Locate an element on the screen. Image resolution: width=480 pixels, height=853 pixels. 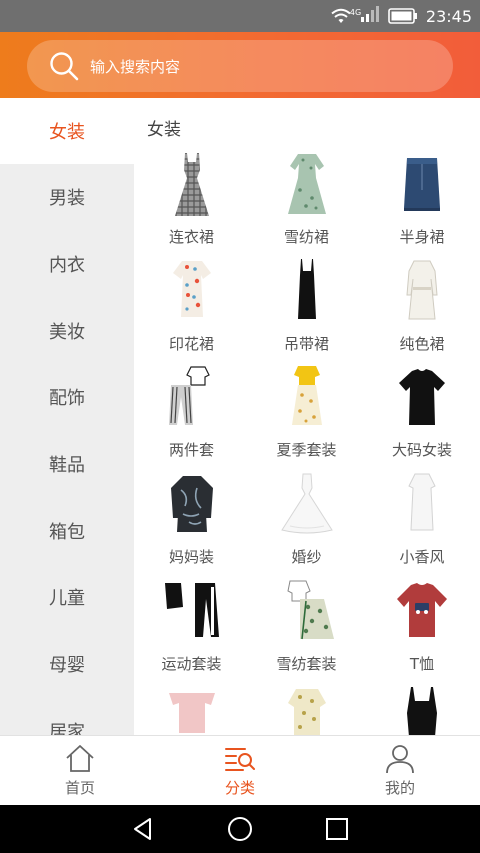
cell-signal-icon is located at coordinates (369, 14).